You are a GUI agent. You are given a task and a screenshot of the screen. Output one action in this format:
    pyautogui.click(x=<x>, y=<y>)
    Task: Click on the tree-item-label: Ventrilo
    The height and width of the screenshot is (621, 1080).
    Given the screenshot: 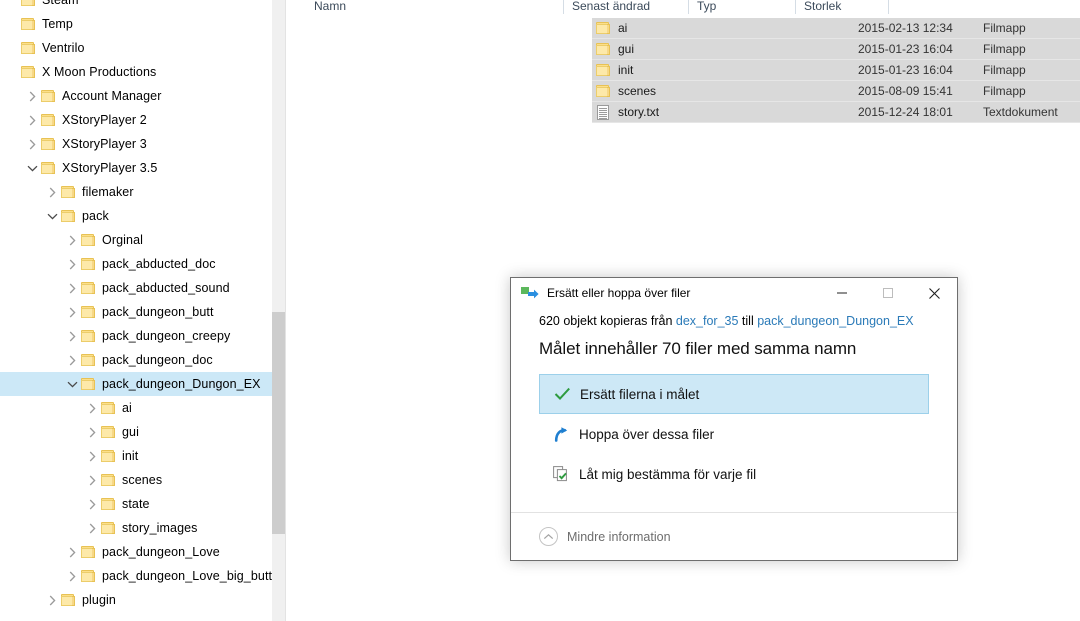 What is the action you would take?
    pyautogui.click(x=63, y=48)
    